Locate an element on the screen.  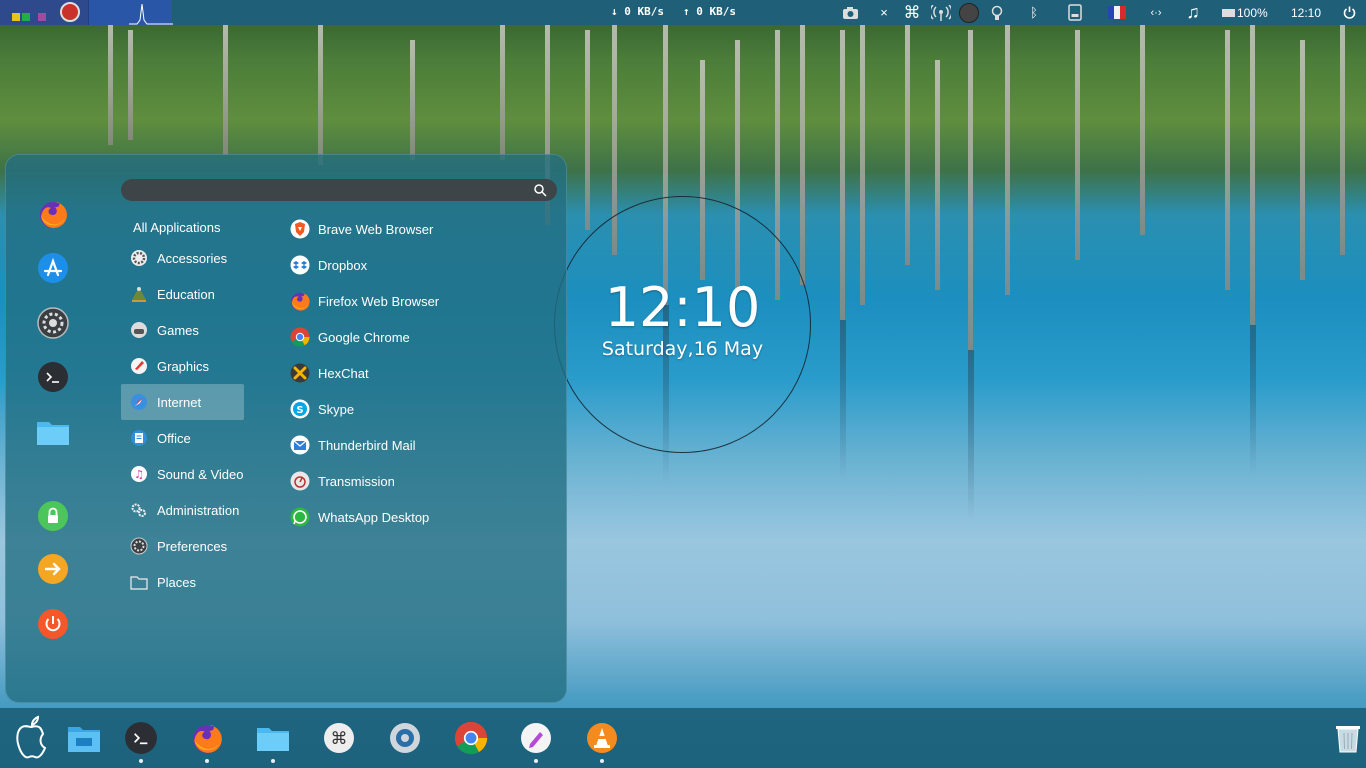
category-sound-video: ♫ Sound & Video is located at coordinates (182, 474).